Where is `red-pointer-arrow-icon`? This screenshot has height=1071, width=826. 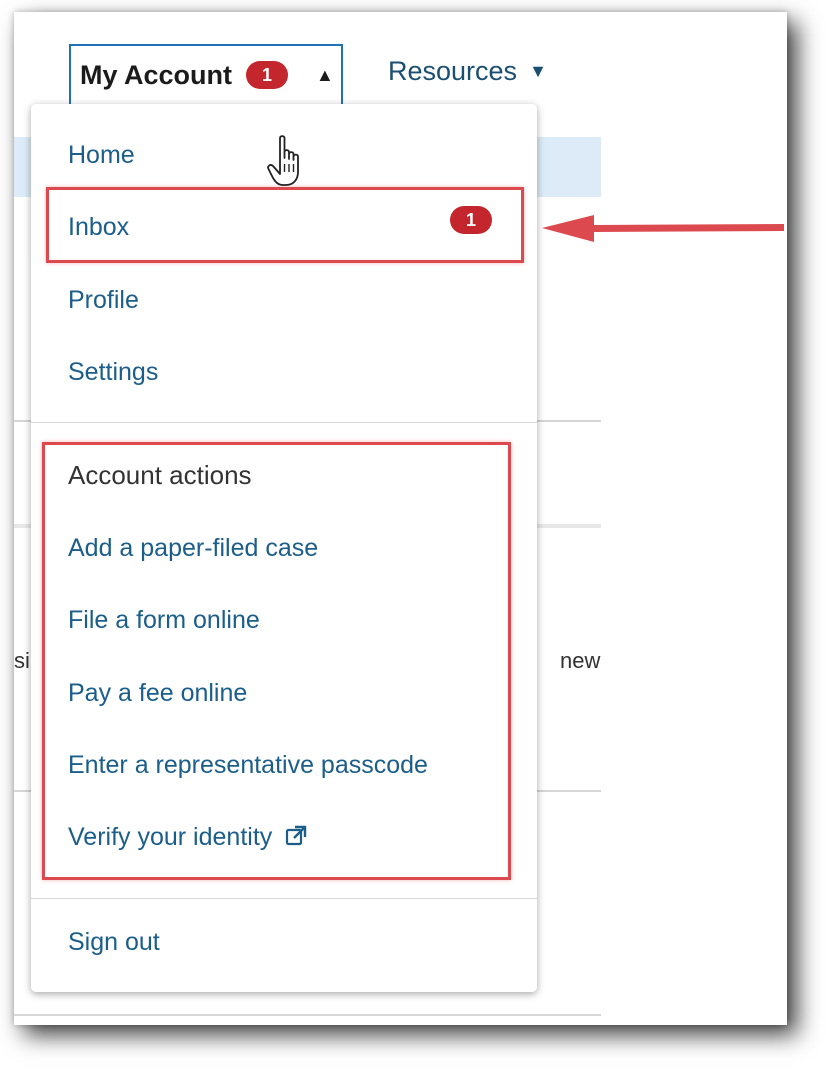 red-pointer-arrow-icon is located at coordinates (663, 228).